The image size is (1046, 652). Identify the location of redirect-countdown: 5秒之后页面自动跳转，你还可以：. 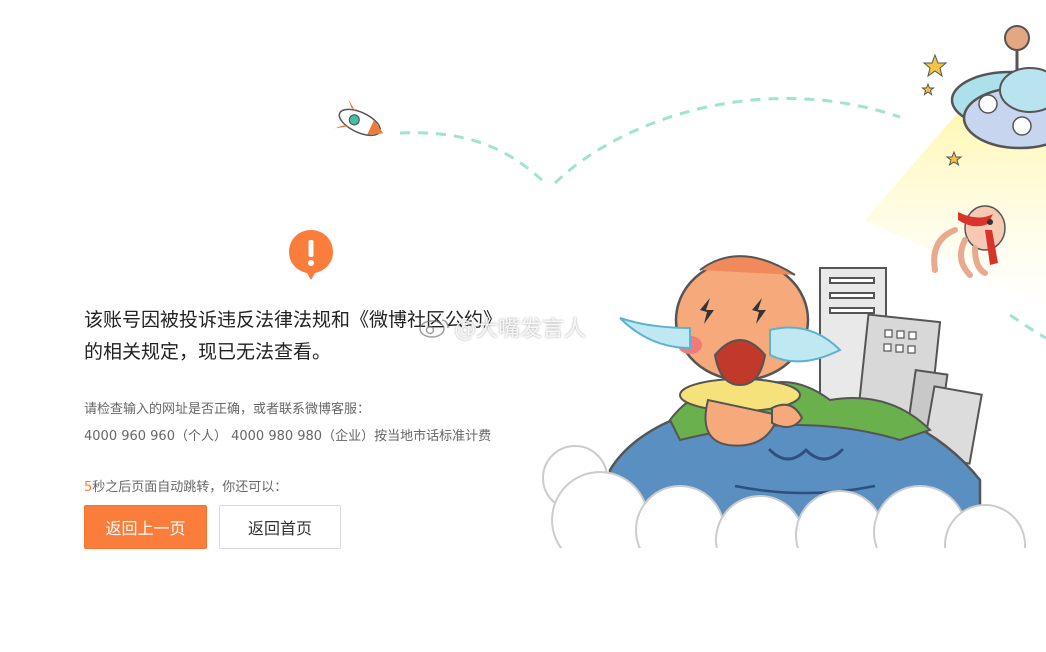
(185, 485).